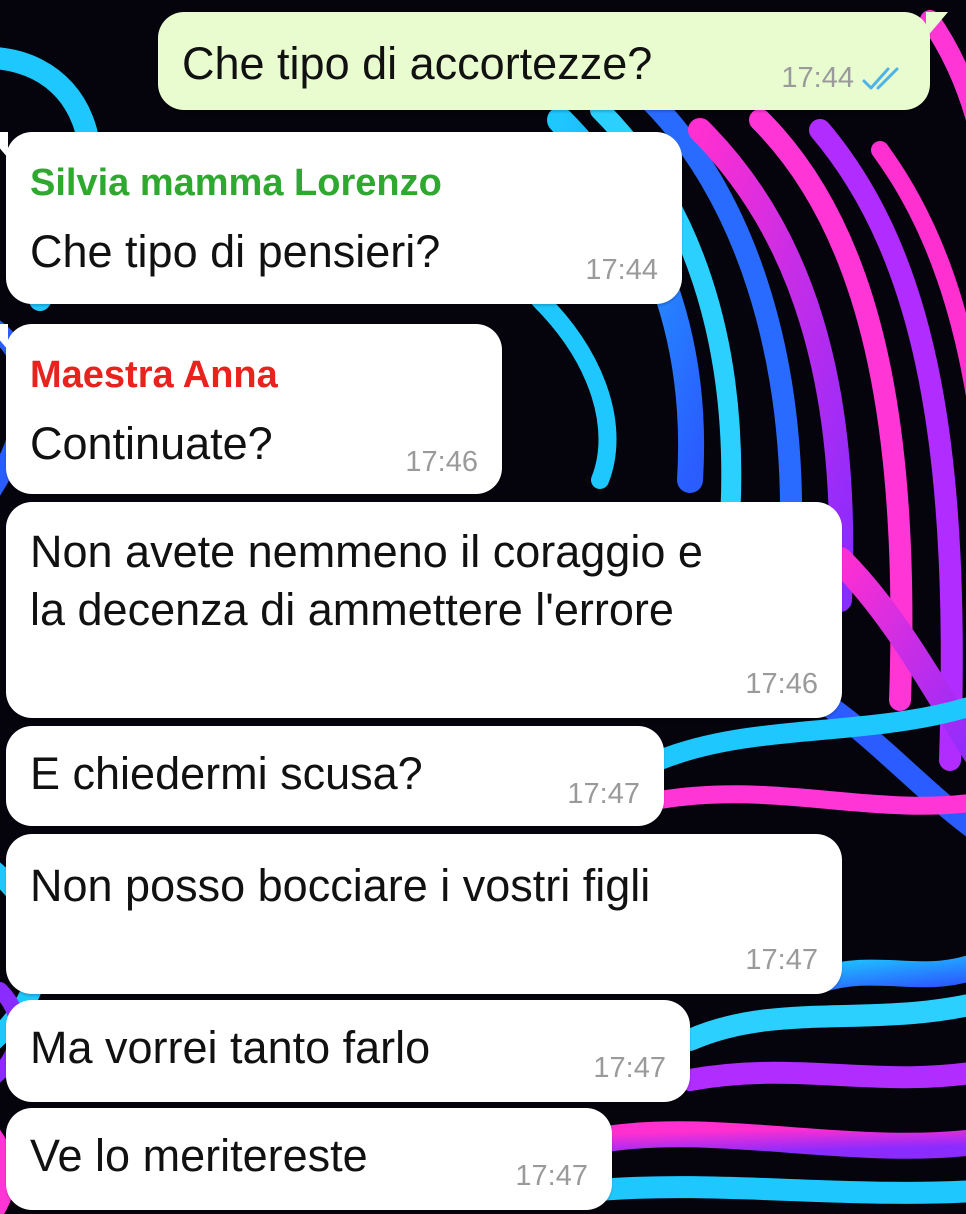 This screenshot has height=1214, width=966. I want to click on message-text: E chiedermi scusa?, so click(226, 773).